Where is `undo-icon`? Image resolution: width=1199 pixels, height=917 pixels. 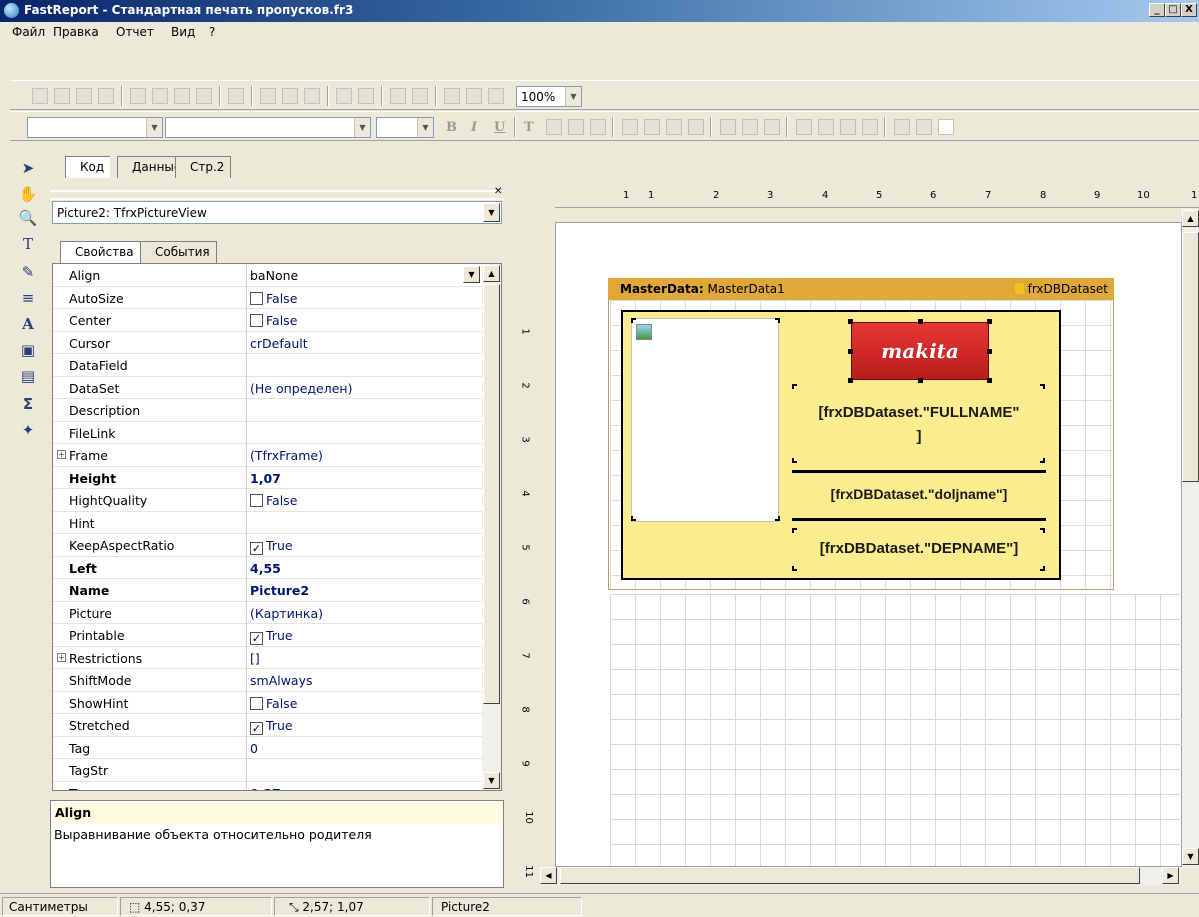
undo-icon is located at coordinates (344, 96).